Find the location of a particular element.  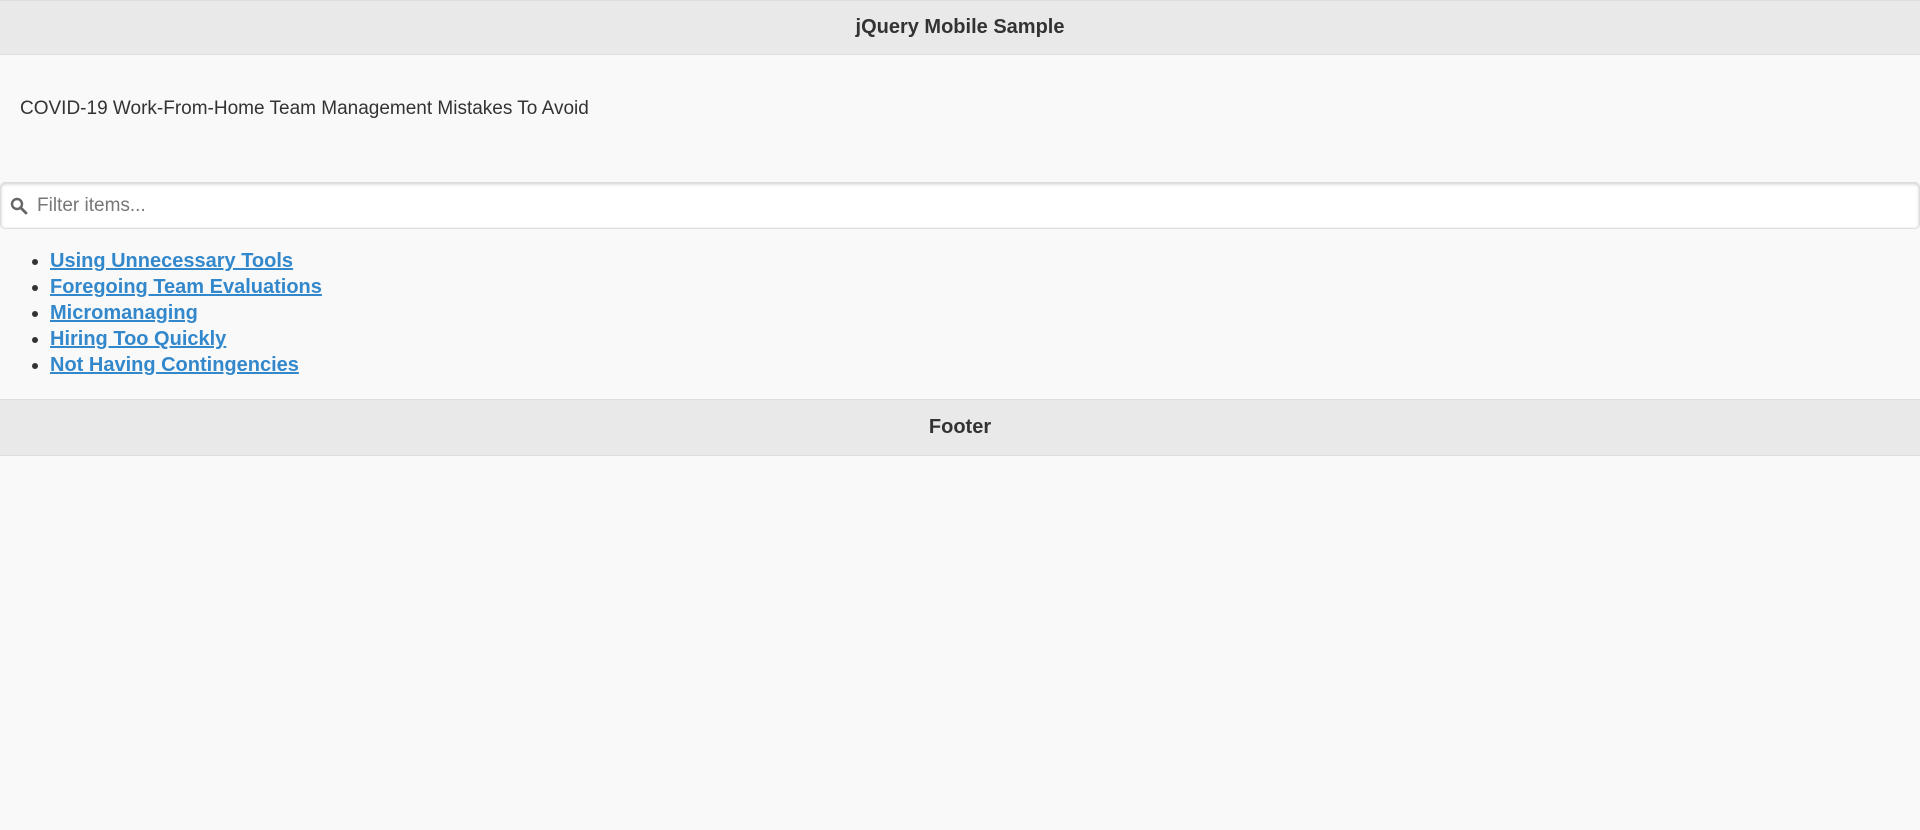

page-header: jQuery Mobile Sample is located at coordinates (960, 27).